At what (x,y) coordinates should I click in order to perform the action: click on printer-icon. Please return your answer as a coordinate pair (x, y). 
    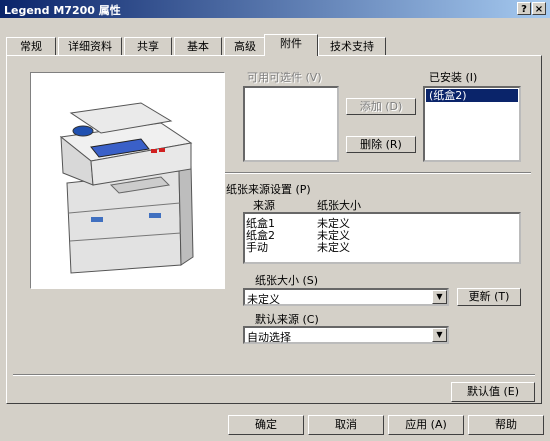
    Looking at the image, I should click on (126, 188).